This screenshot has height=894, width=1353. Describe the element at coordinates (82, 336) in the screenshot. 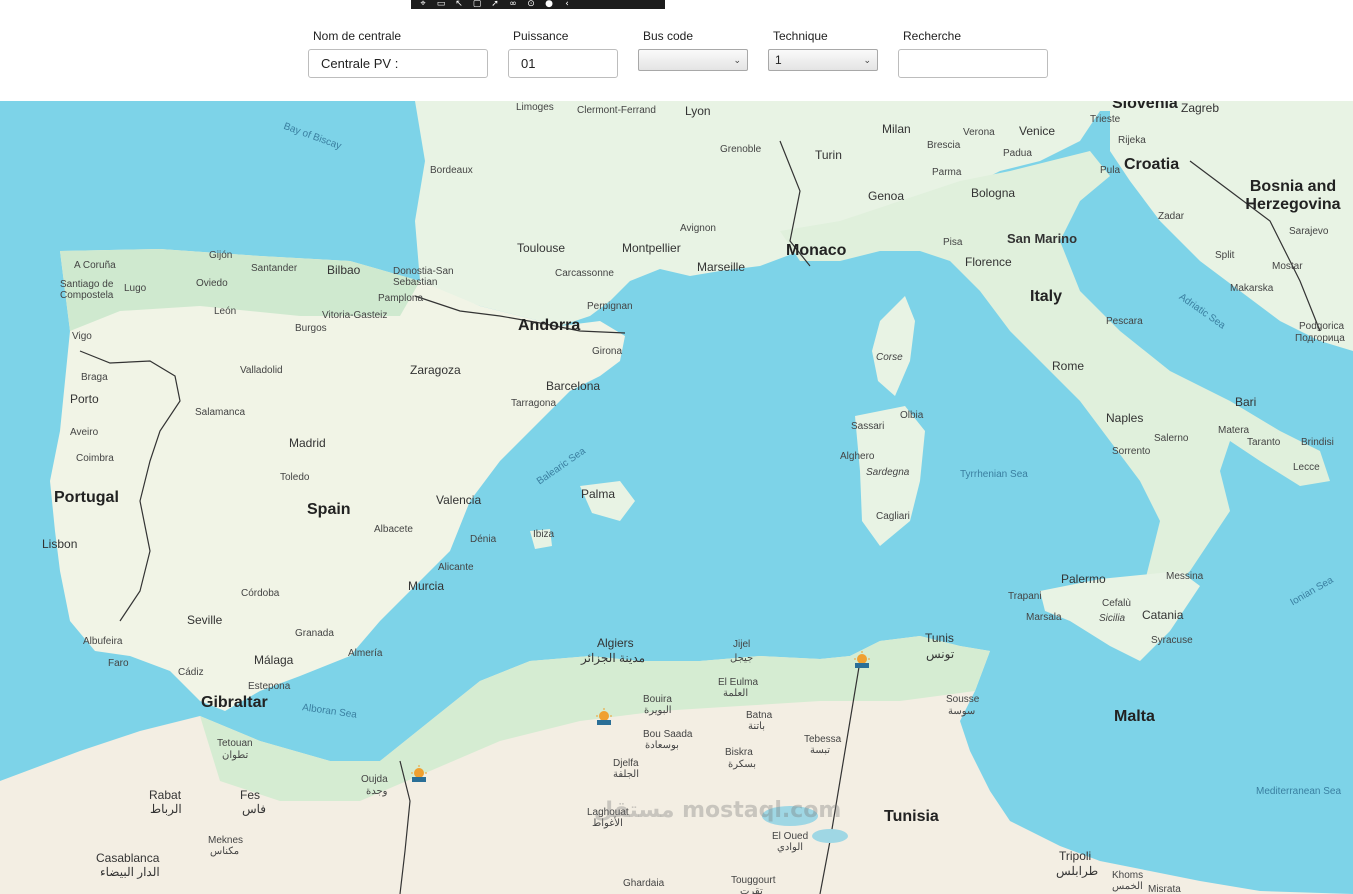

I see `city-label: Vigo` at that location.